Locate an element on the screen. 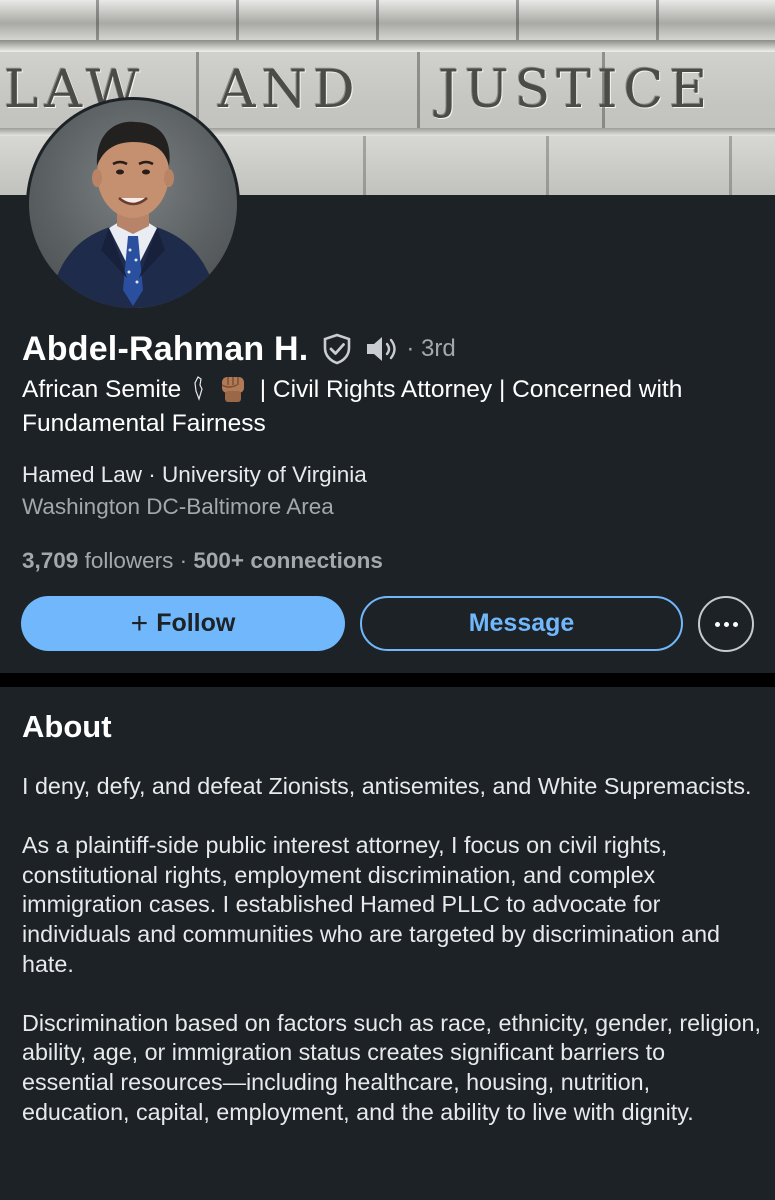 Image resolution: width=775 pixels, height=1200 pixels. message-button: Message is located at coordinates (521, 623).